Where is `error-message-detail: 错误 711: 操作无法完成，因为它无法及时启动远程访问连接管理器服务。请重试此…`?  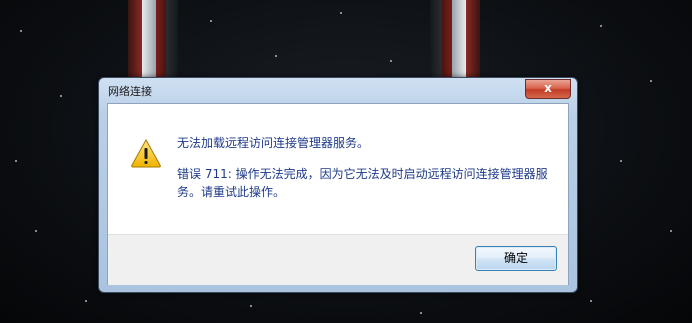
error-message-detail: 错误 711: 操作无法完成，因为它无法及时启动远程访问连接管理器服务。请重试此… is located at coordinates (362, 183).